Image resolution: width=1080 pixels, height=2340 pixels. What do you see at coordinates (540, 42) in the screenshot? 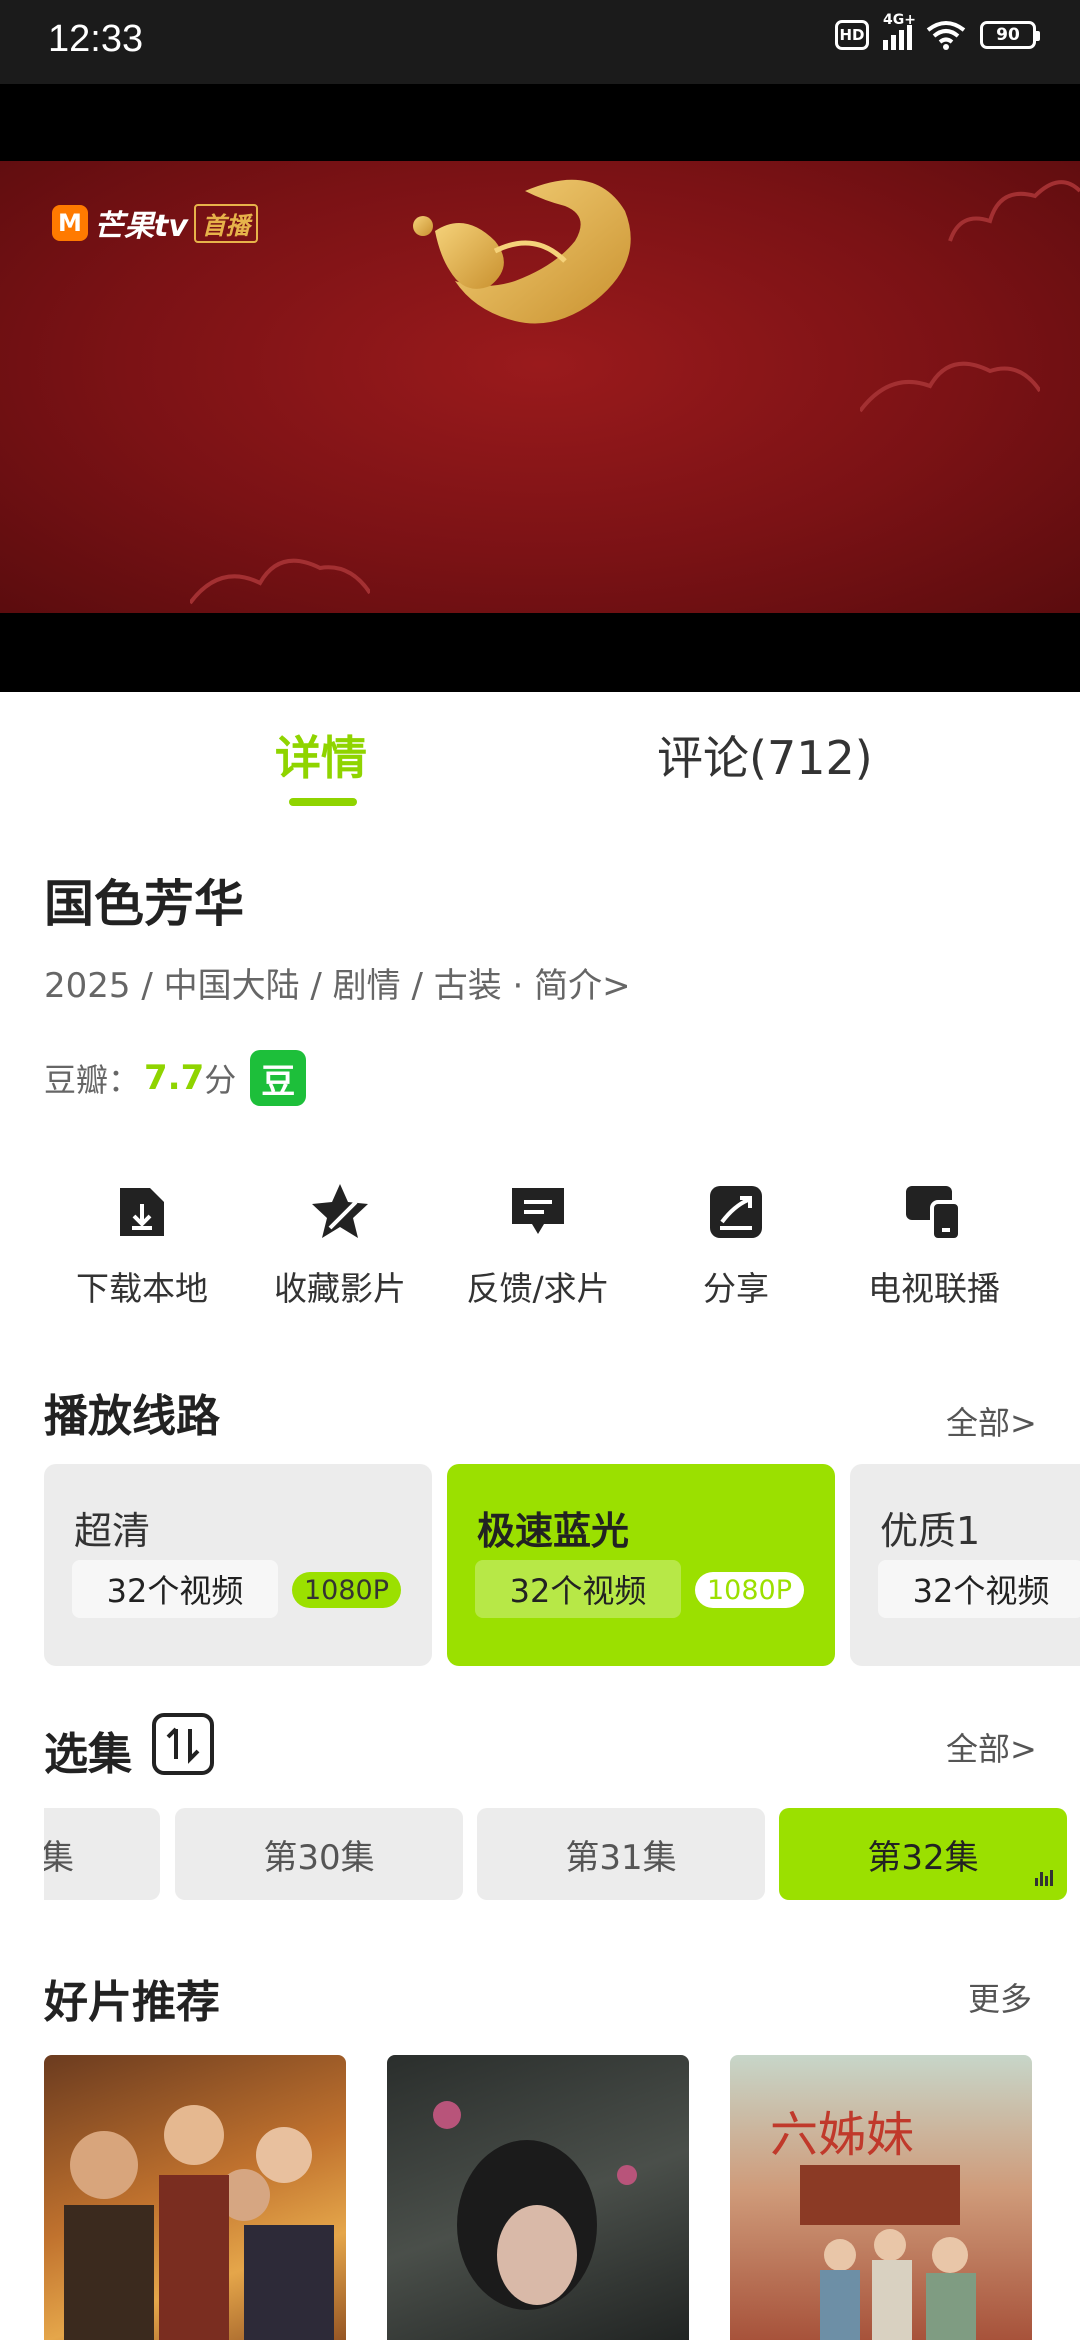
I see `status-bar: 12:33 HD 4G+ 90` at bounding box center [540, 42].